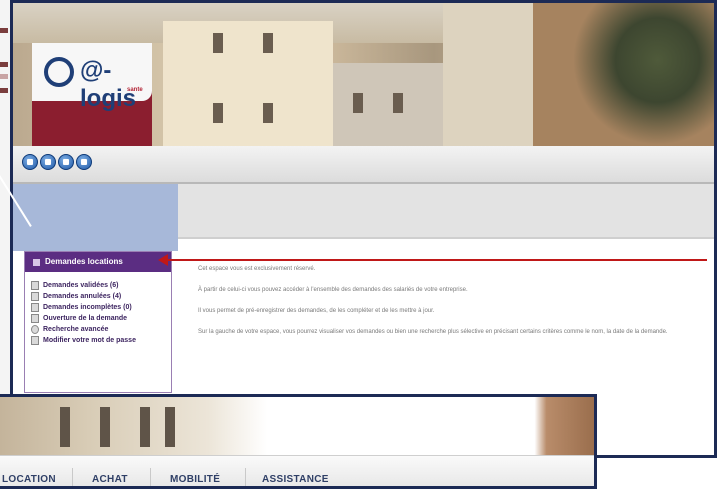  Describe the element at coordinates (108, 84) in the screenshot. I see `logo-text: @-logis` at that location.